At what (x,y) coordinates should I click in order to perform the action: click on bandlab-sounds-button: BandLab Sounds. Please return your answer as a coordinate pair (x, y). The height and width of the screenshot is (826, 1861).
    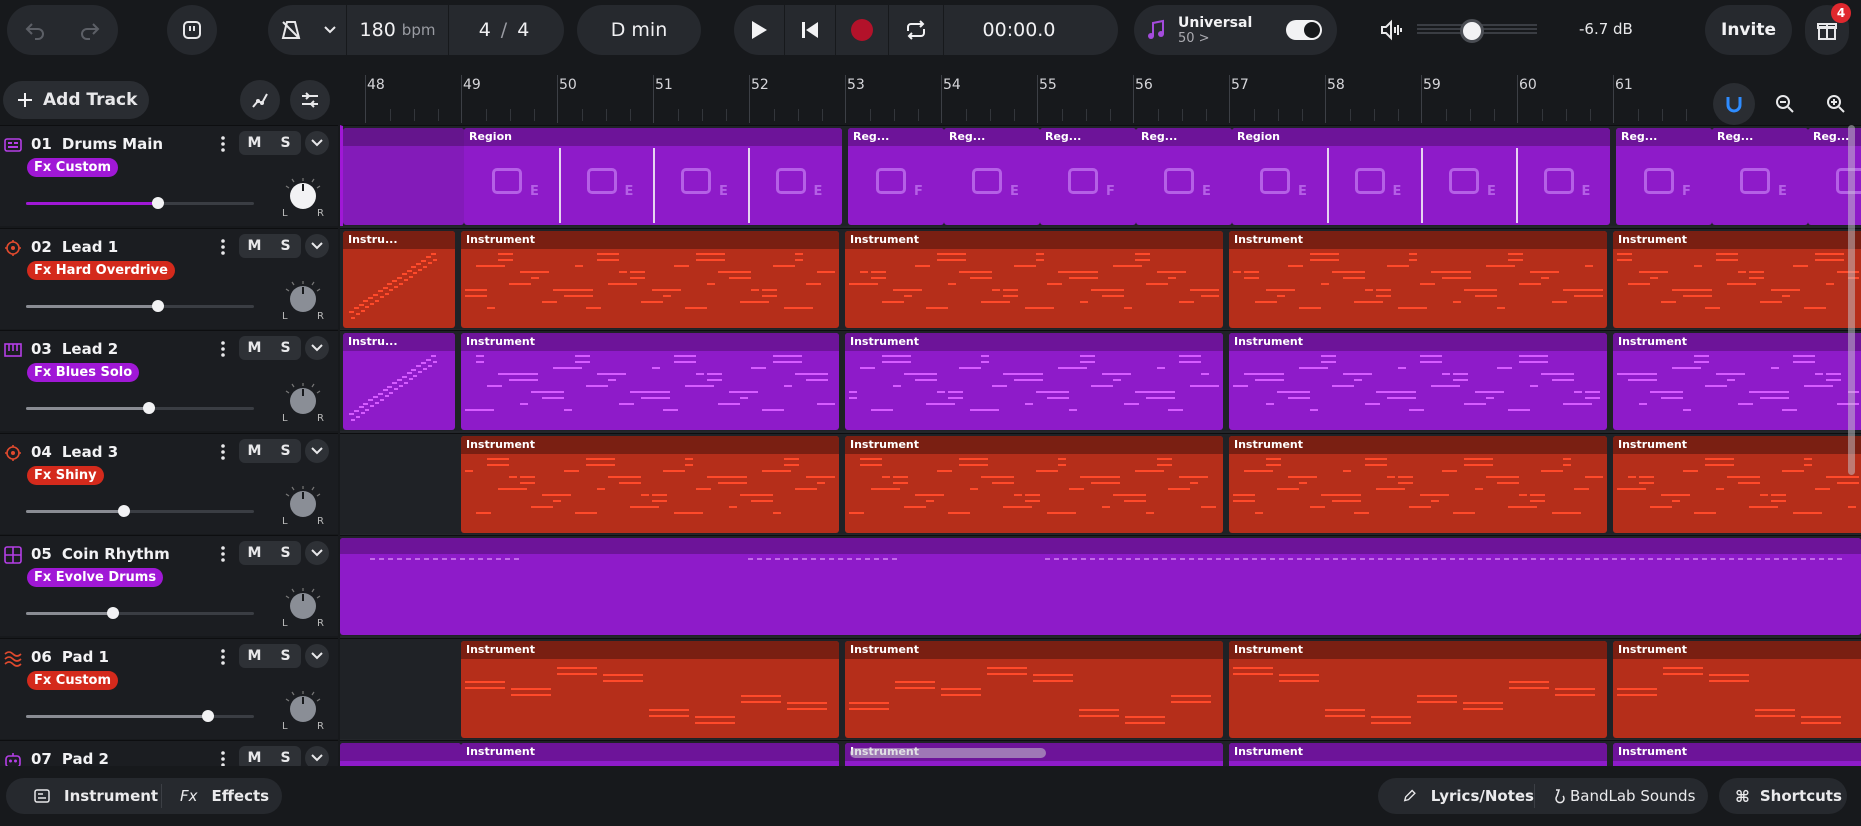
    Looking at the image, I should click on (1615, 796).